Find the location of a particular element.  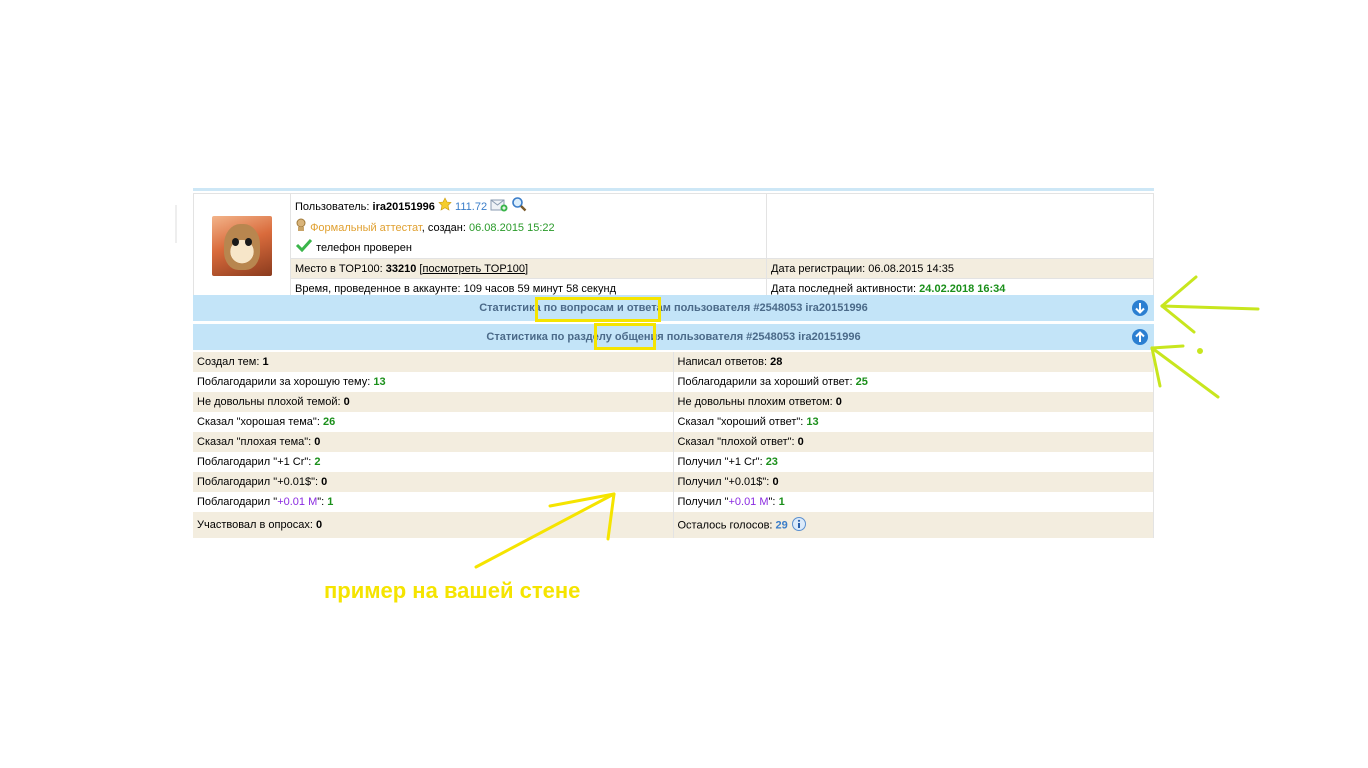

annotation-caption: пример на вашей стене is located at coordinates (452, 590).